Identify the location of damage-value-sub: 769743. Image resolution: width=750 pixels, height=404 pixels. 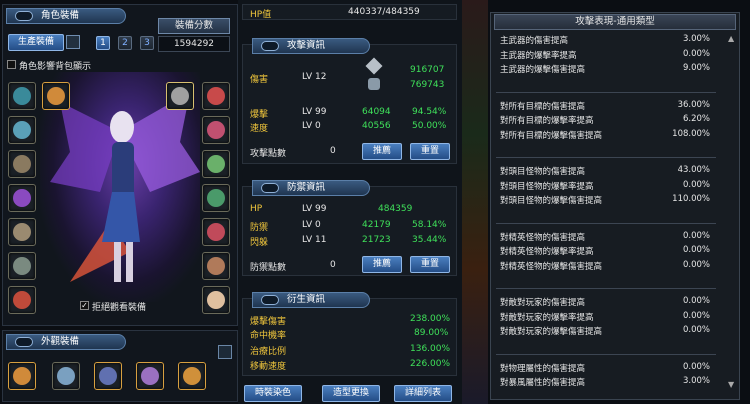
(427, 85).